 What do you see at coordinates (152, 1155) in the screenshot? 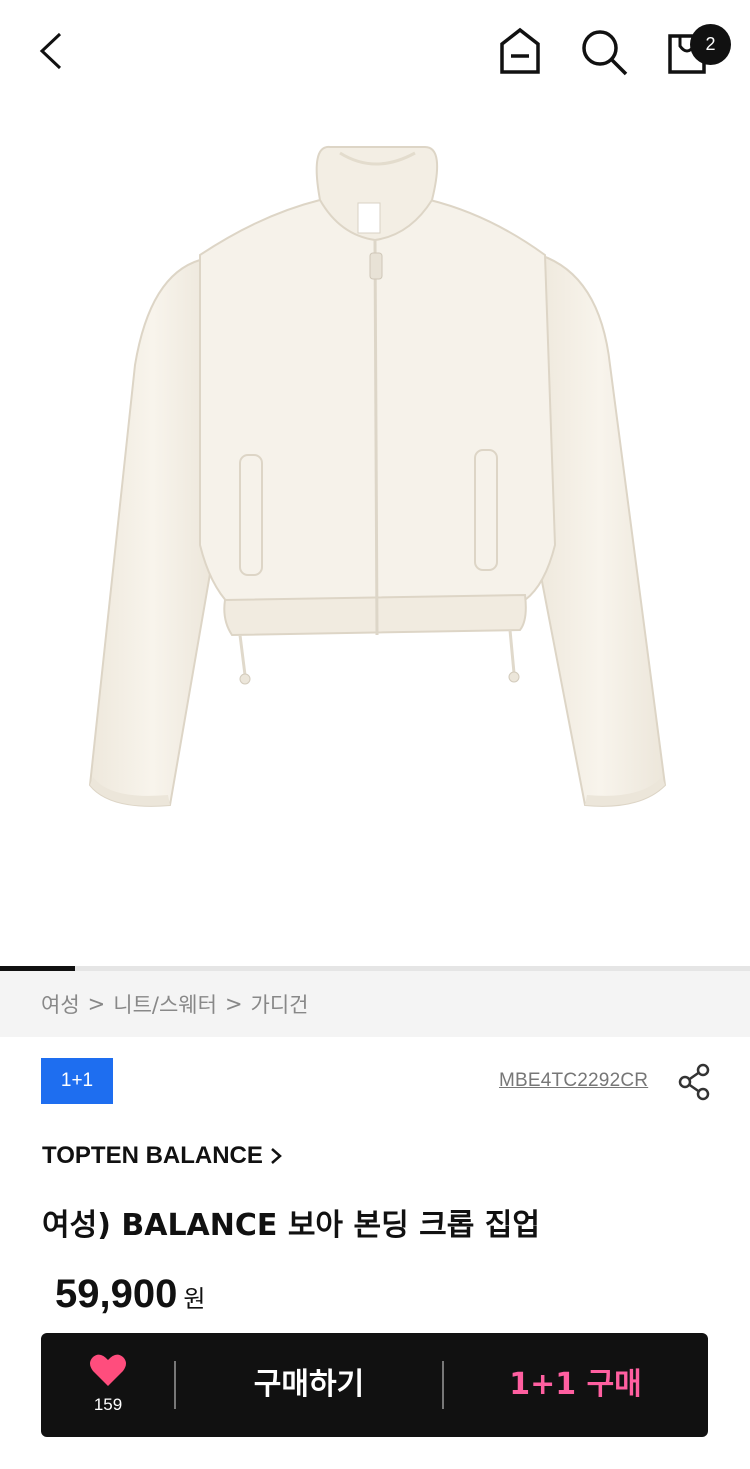
I see `brand-name: TOPTEN BALANCE` at bounding box center [152, 1155].